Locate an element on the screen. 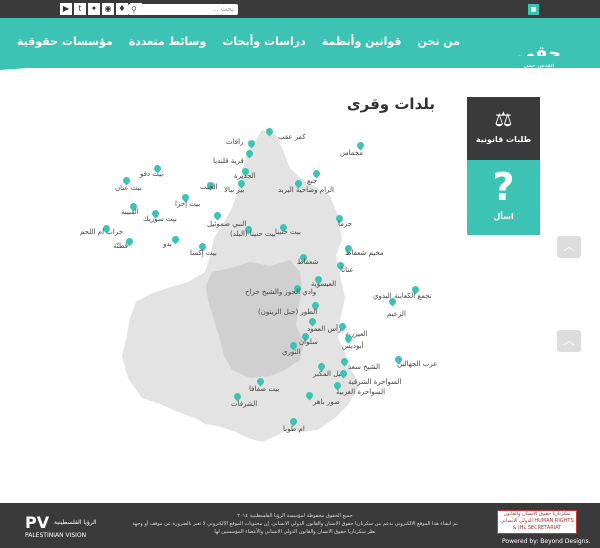 This screenshot has height=548, width=600. map-location-label: بيت حنينا is located at coordinates (288, 232).